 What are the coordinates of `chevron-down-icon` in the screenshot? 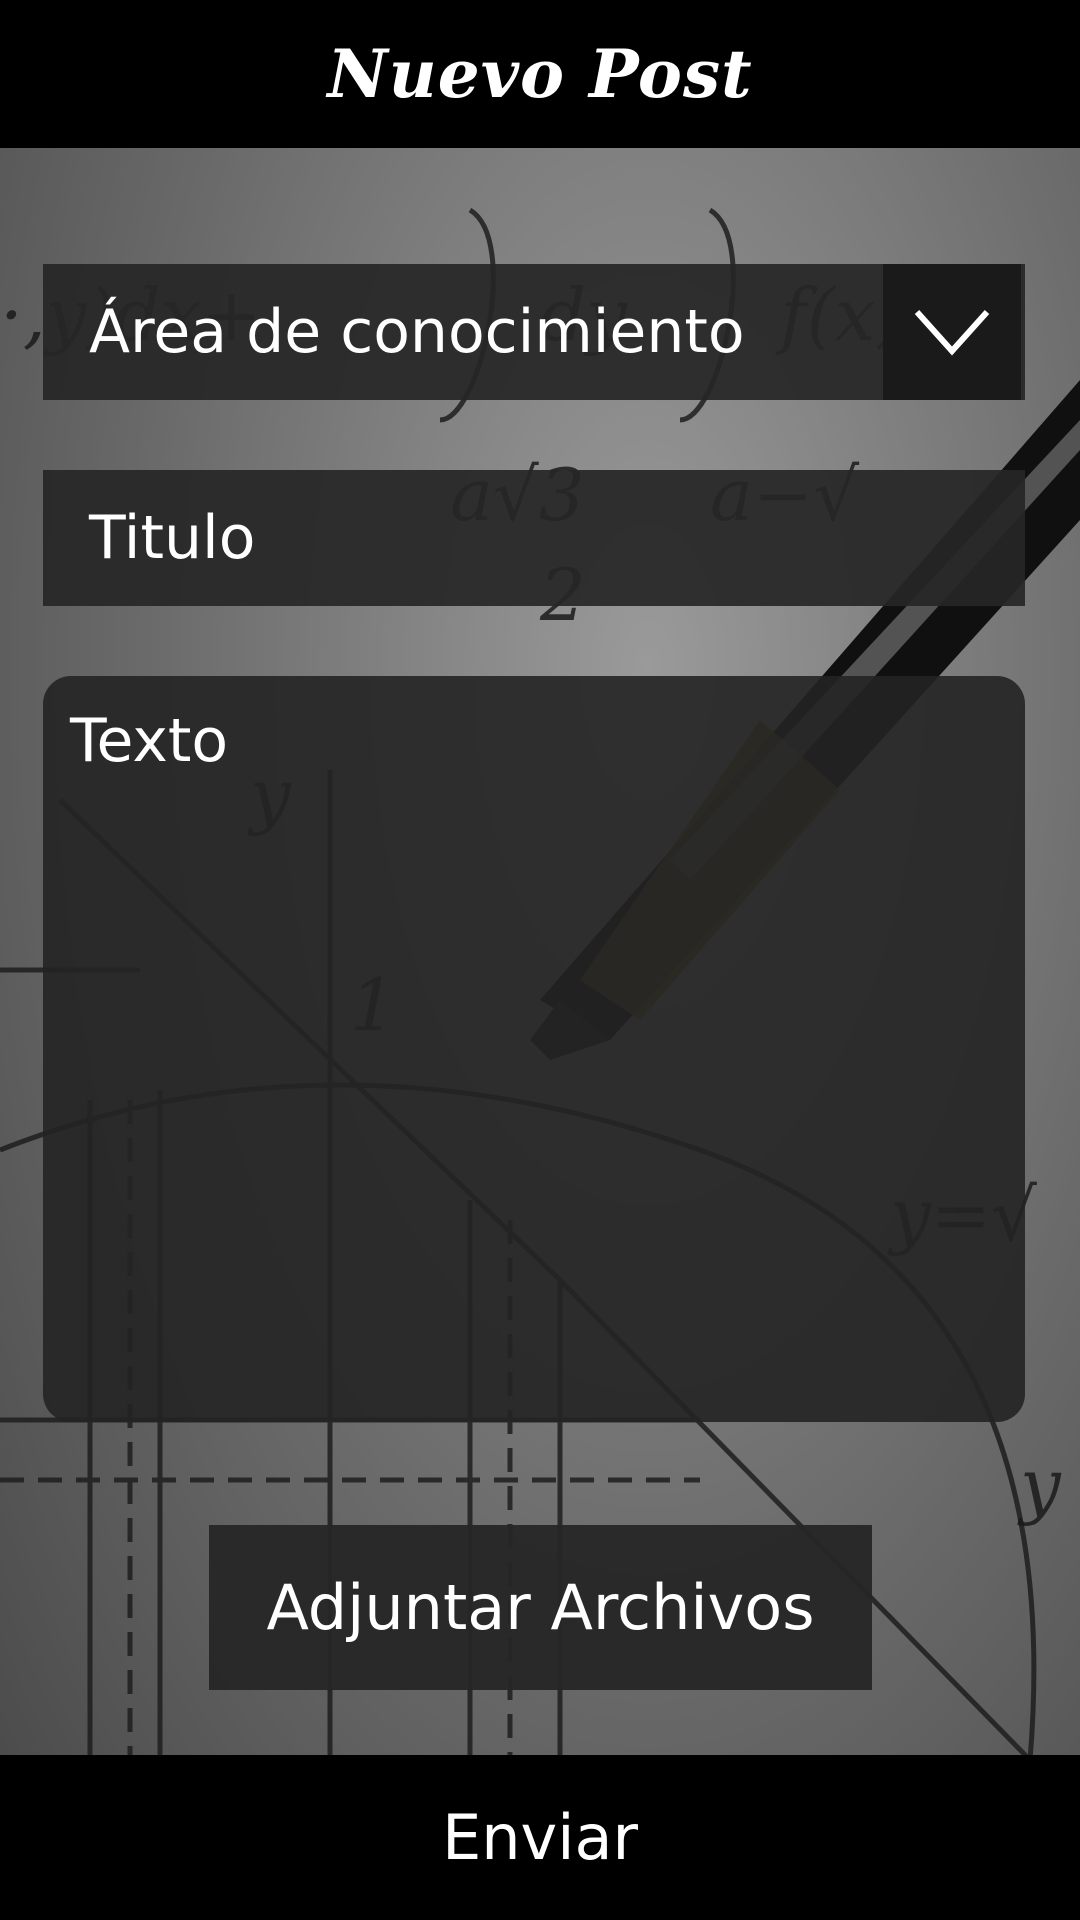 It's located at (952, 332).